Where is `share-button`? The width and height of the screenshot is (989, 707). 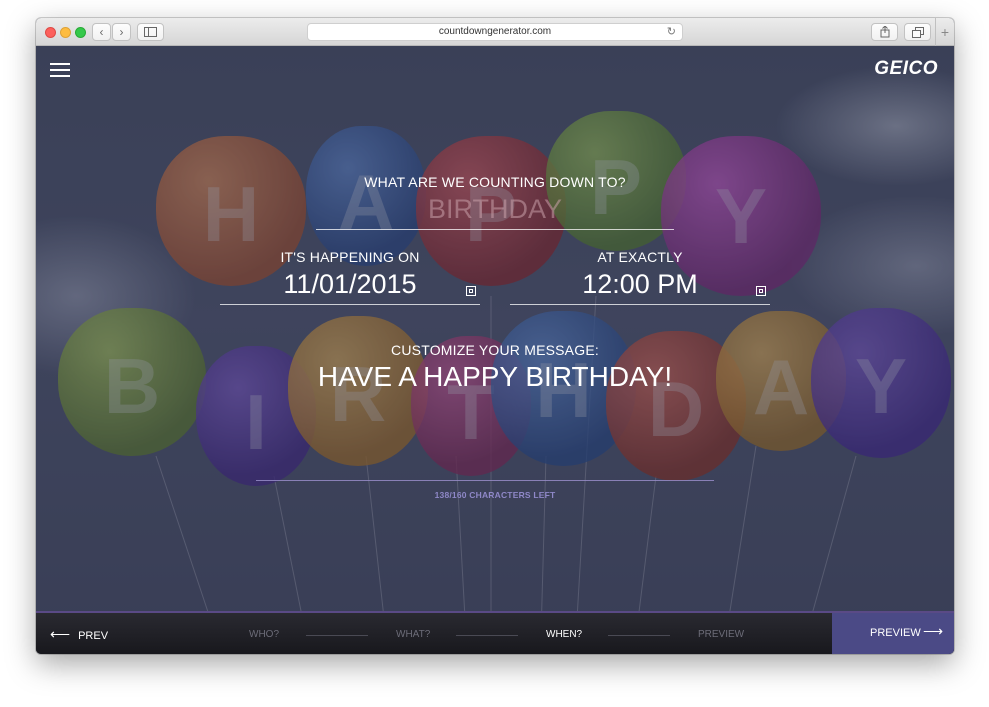 share-button is located at coordinates (884, 32).